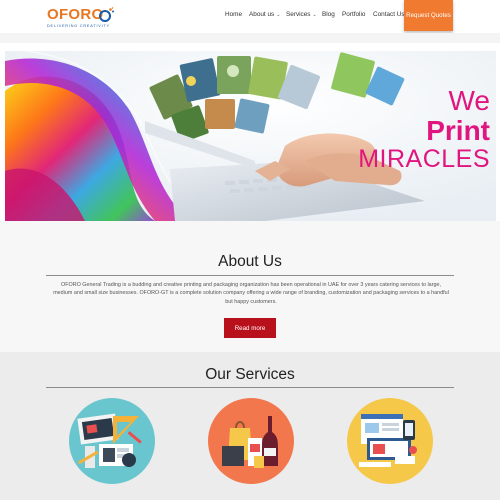 This screenshot has width=500, height=500. Describe the element at coordinates (250, 261) in the screenshot. I see `about-title: About Us` at that location.